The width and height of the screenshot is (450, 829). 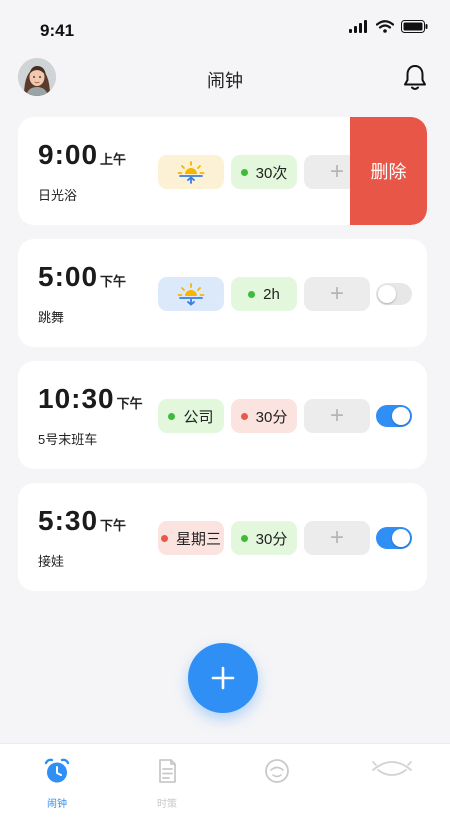 What do you see at coordinates (68, 439) in the screenshot?
I see `alarm-label: 5号末班车` at bounding box center [68, 439].